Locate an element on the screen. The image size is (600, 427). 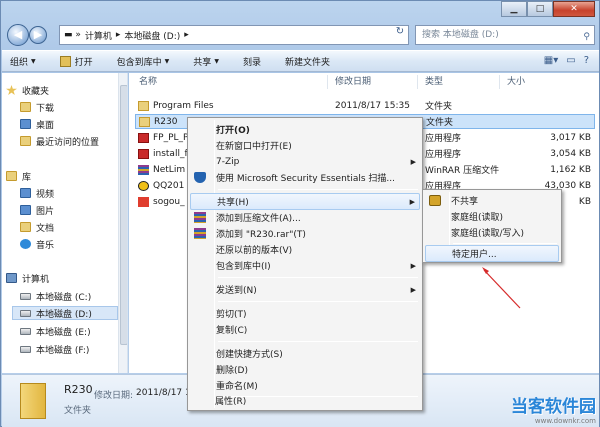
pdf-icon is located at coordinates (143, 137).